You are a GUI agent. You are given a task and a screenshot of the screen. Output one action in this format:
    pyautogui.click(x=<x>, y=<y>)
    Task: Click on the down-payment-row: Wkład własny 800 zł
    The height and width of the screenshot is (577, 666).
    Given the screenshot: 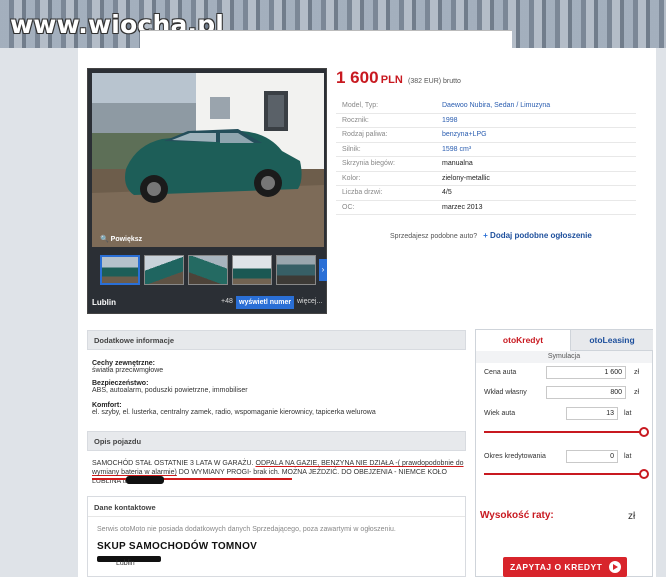 What is the action you would take?
    pyautogui.click(x=565, y=393)
    